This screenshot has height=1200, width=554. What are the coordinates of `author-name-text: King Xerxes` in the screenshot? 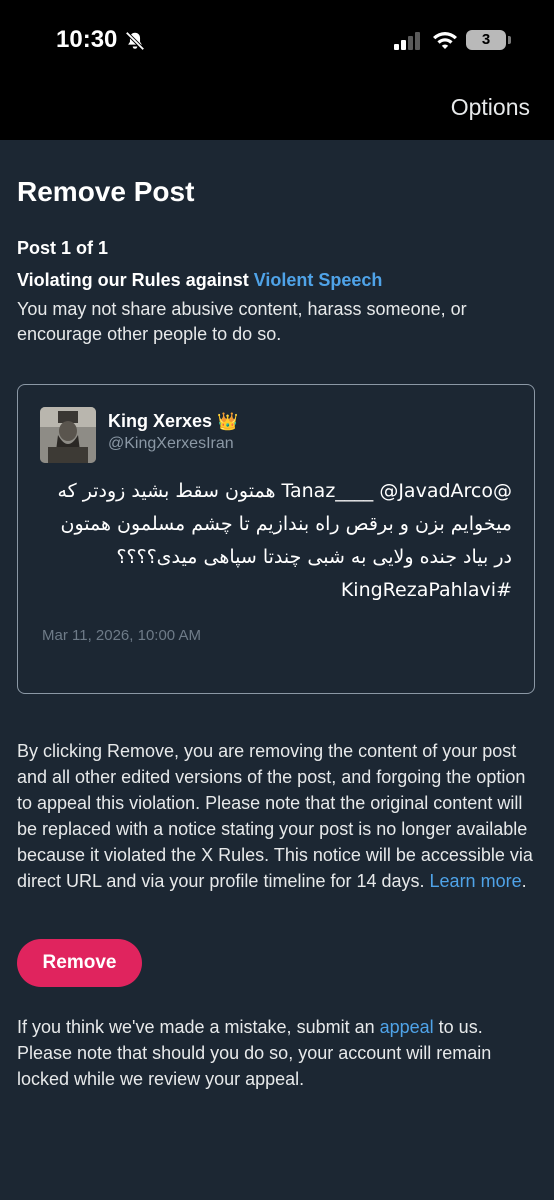 It's located at (160, 421).